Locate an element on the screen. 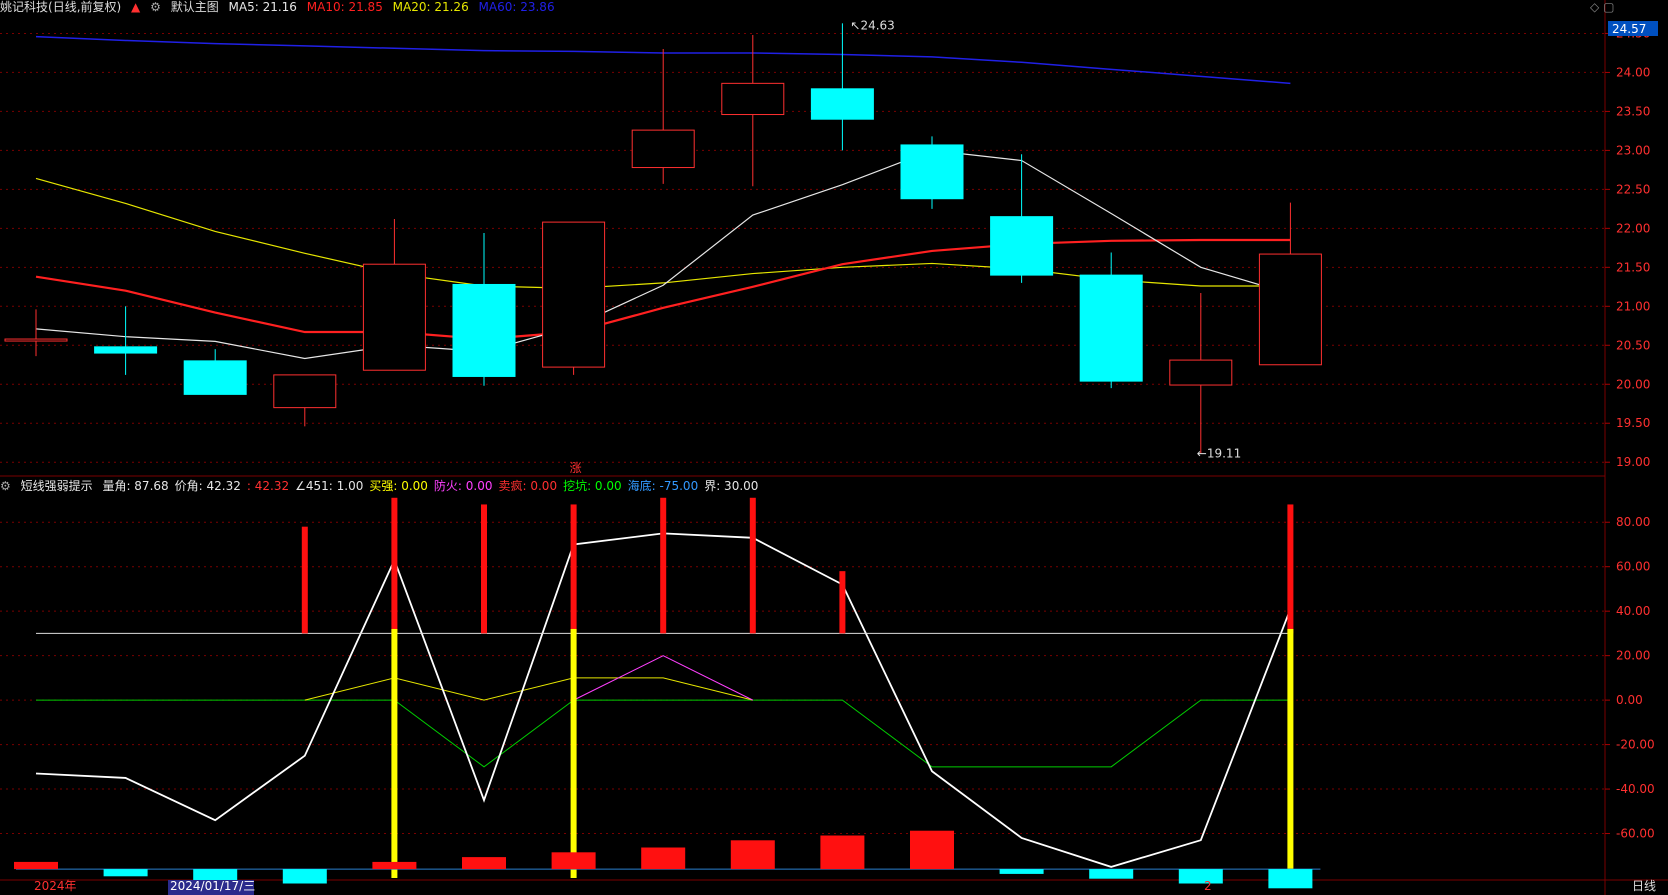  up-arrow-icon: ▲ is located at coordinates (136, 7).